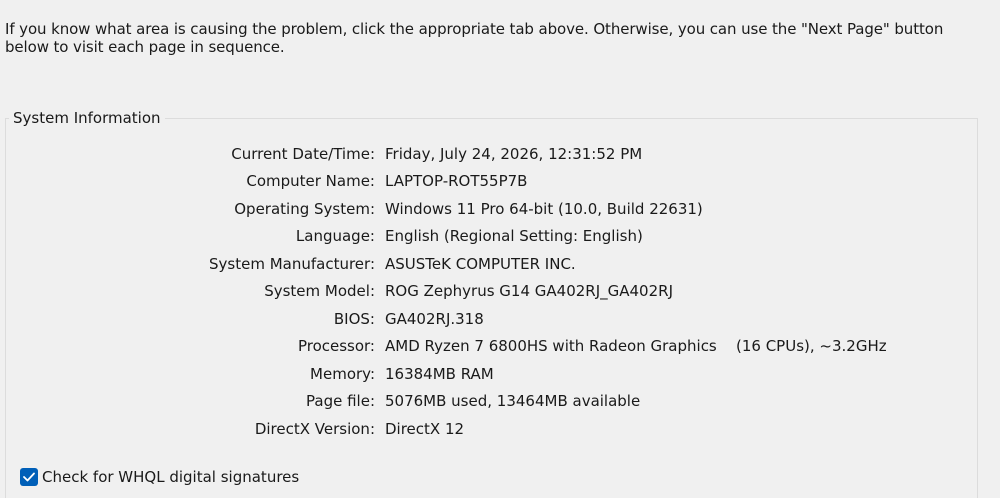  What do you see at coordinates (434, 319) in the screenshot?
I see `info-value: GA402RJ.318` at bounding box center [434, 319].